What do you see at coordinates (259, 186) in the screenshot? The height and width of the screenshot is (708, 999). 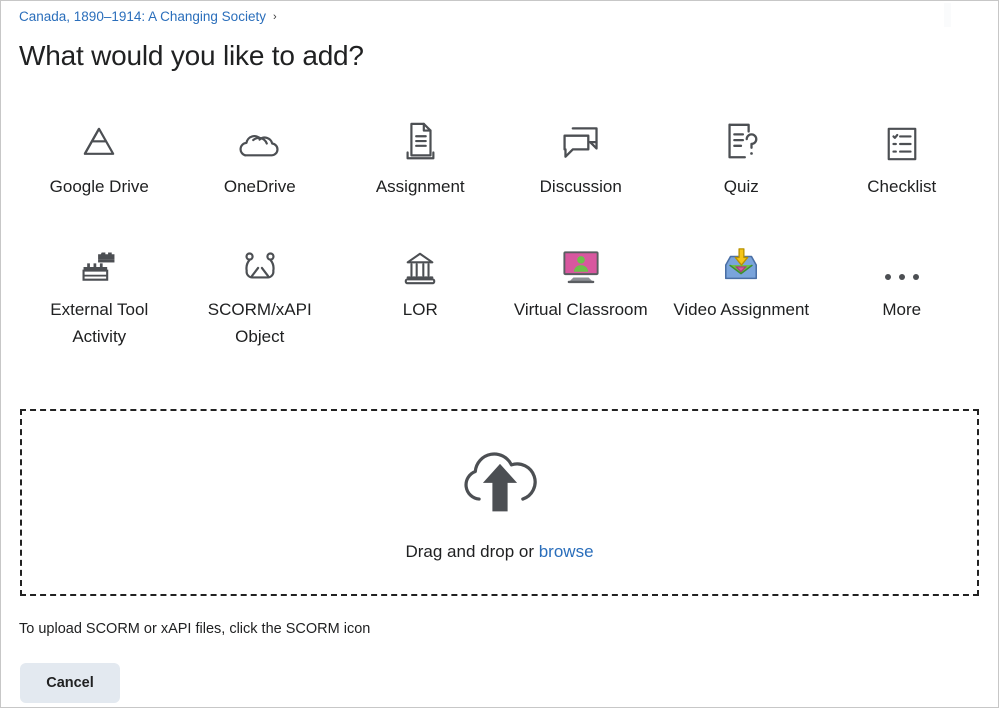 I see `tool-label: OneDrive` at bounding box center [259, 186].